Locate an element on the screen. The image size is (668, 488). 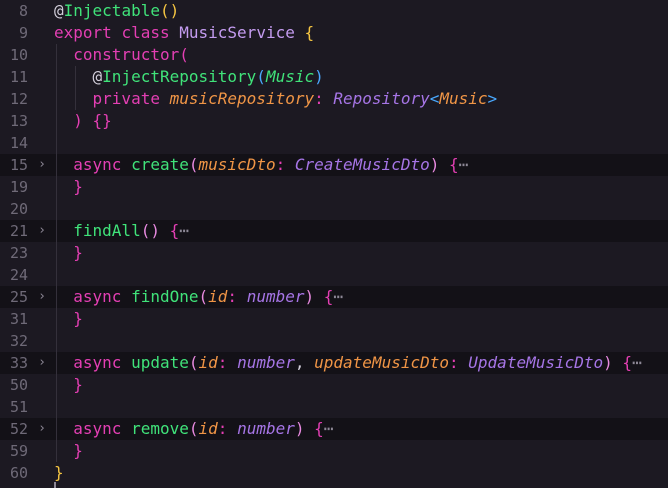
code-line: 31 } is located at coordinates (334, 319).